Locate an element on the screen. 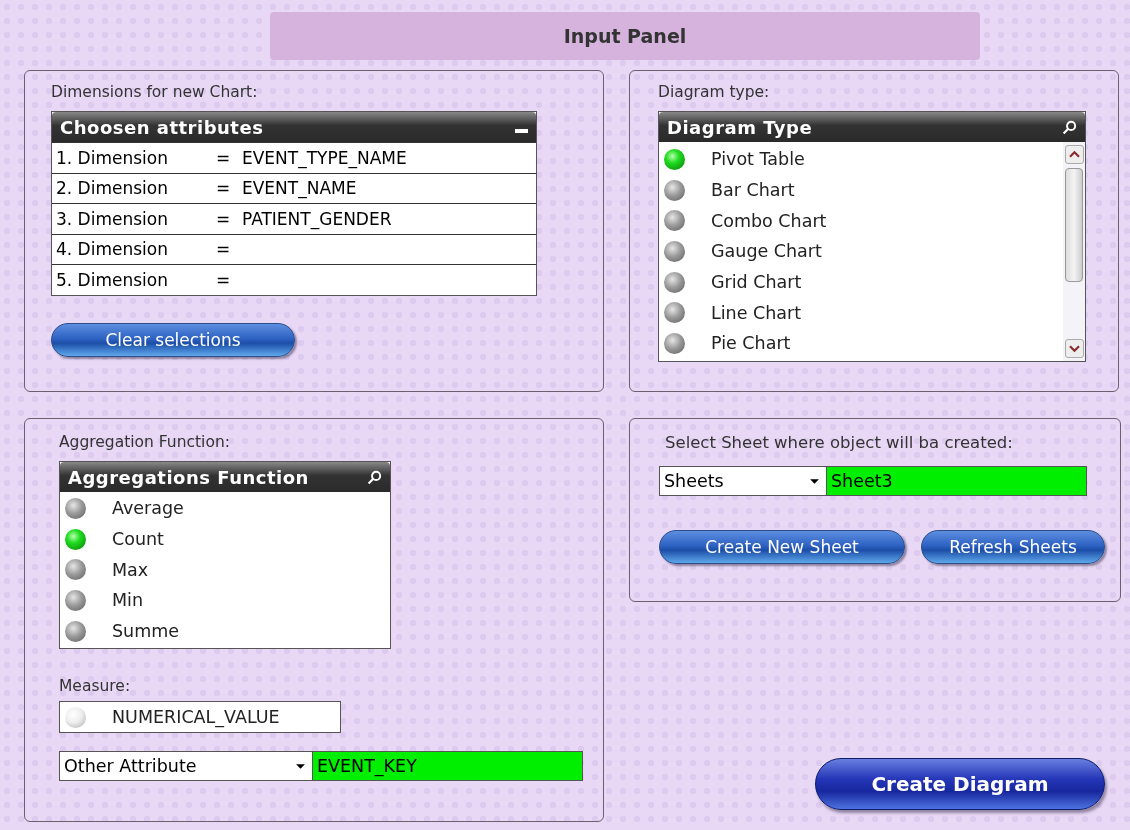  list-item: Summe is located at coordinates (225, 631).